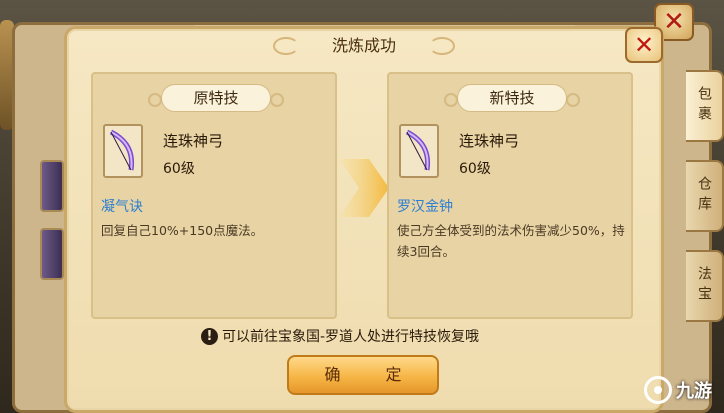  Describe the element at coordinates (694, 391) in the screenshot. I see `watermark-text: 九游` at that location.